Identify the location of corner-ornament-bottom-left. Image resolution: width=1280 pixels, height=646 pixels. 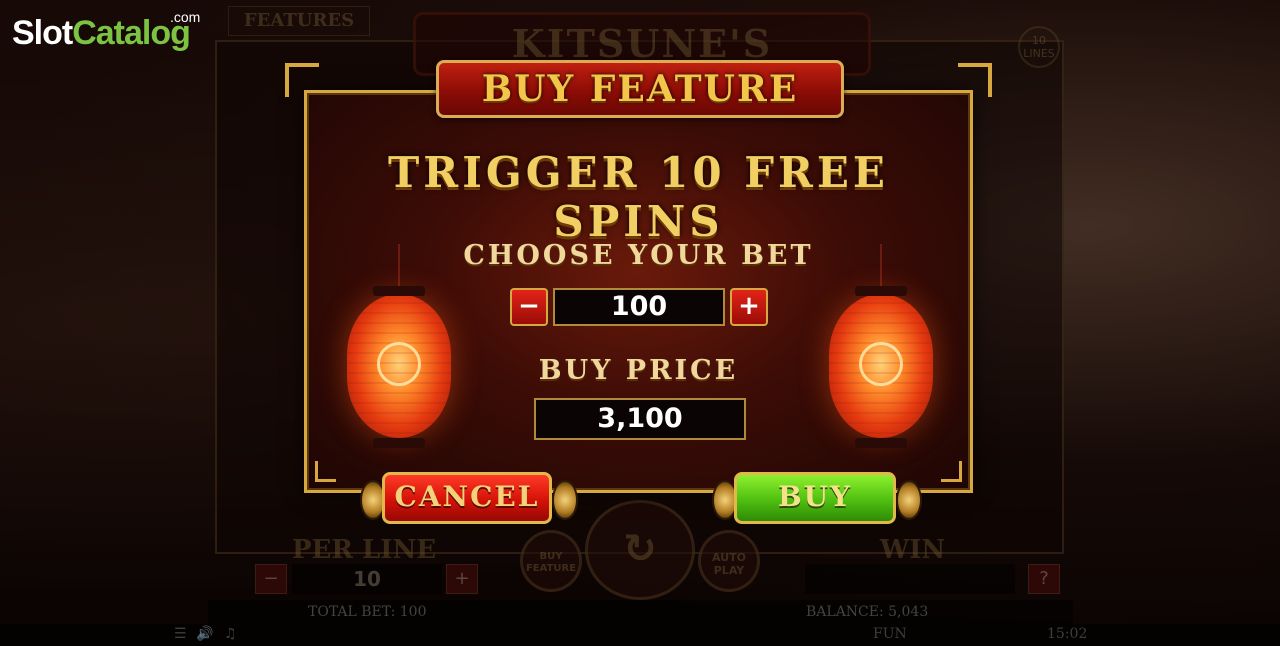
(325, 471).